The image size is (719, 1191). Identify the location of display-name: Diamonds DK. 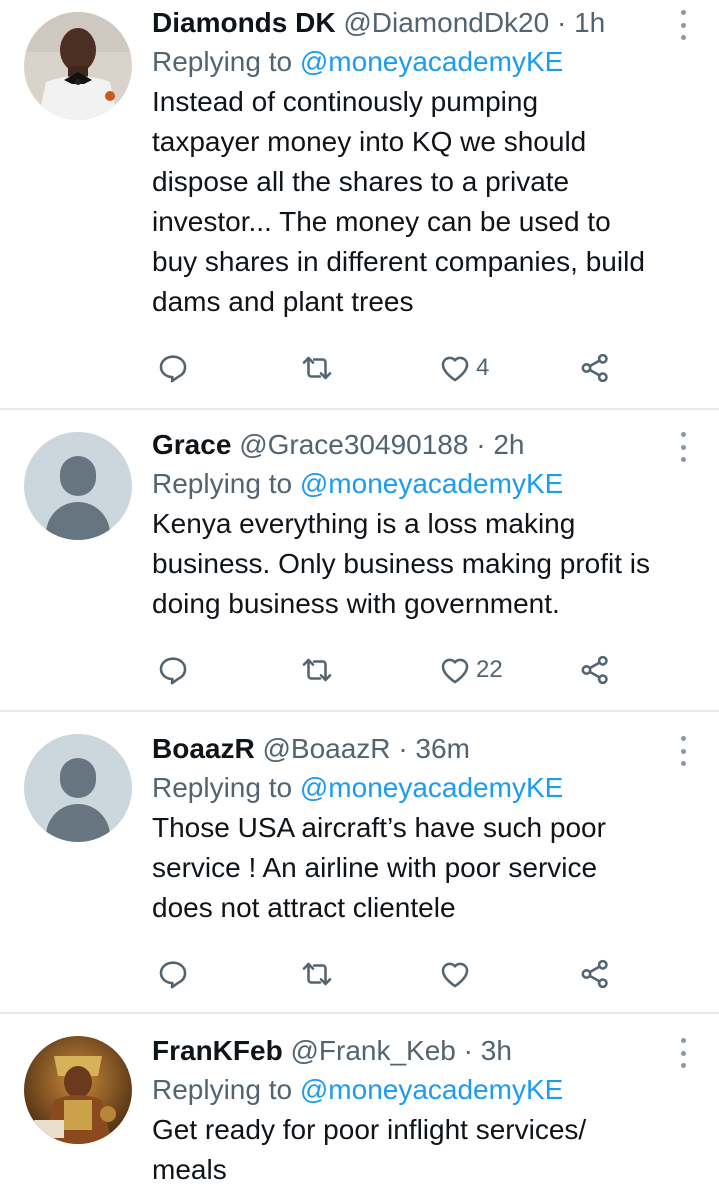
(244, 22).